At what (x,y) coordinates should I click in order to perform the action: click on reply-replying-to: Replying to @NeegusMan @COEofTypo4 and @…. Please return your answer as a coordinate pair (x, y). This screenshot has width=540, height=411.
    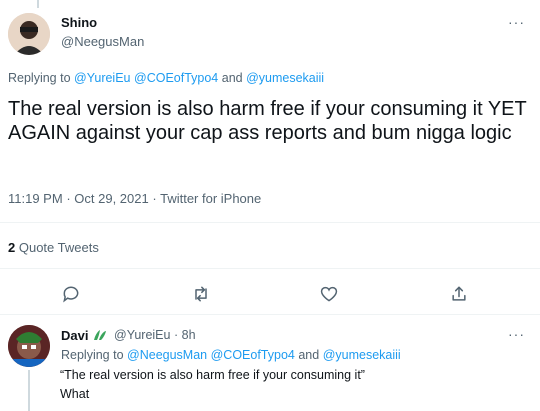
    Looking at the image, I should click on (231, 355).